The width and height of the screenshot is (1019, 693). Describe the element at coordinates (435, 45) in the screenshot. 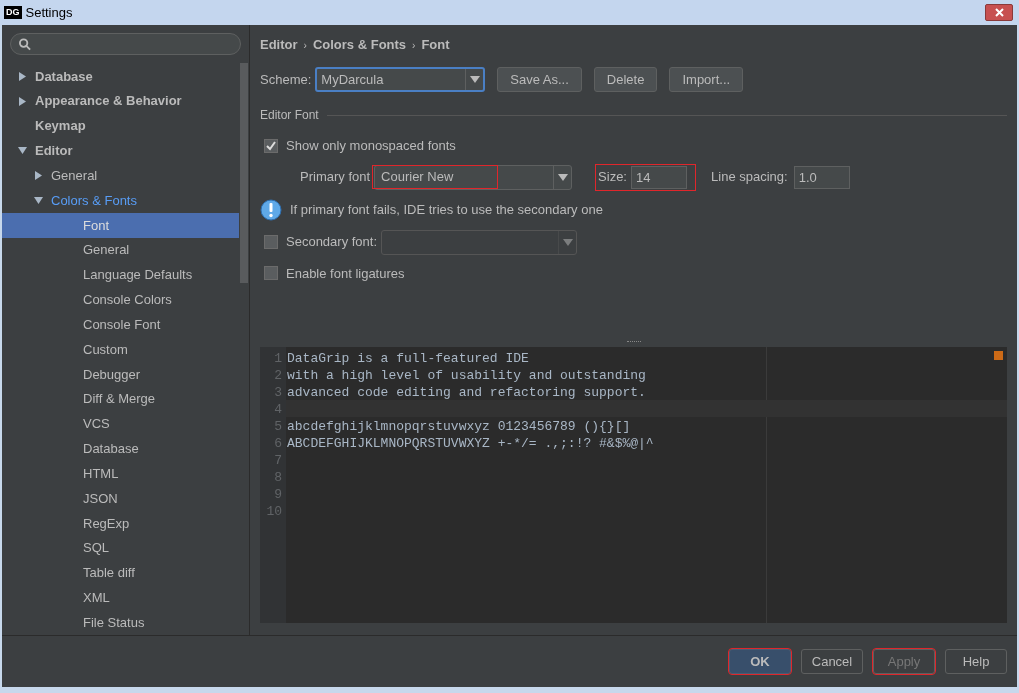

I see `breadcrumb-item: Font` at that location.